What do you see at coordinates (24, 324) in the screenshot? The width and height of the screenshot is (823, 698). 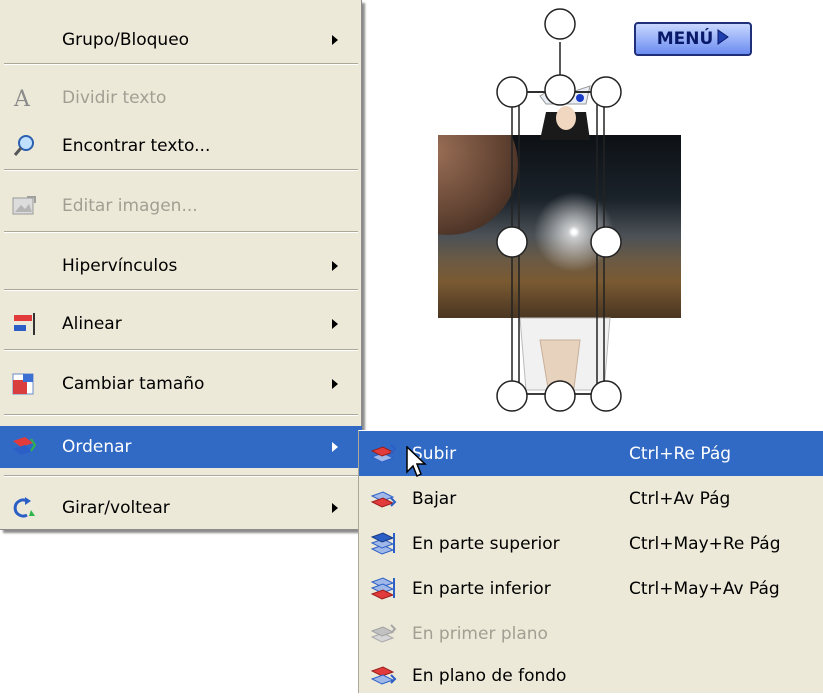 I see `align-icon` at bounding box center [24, 324].